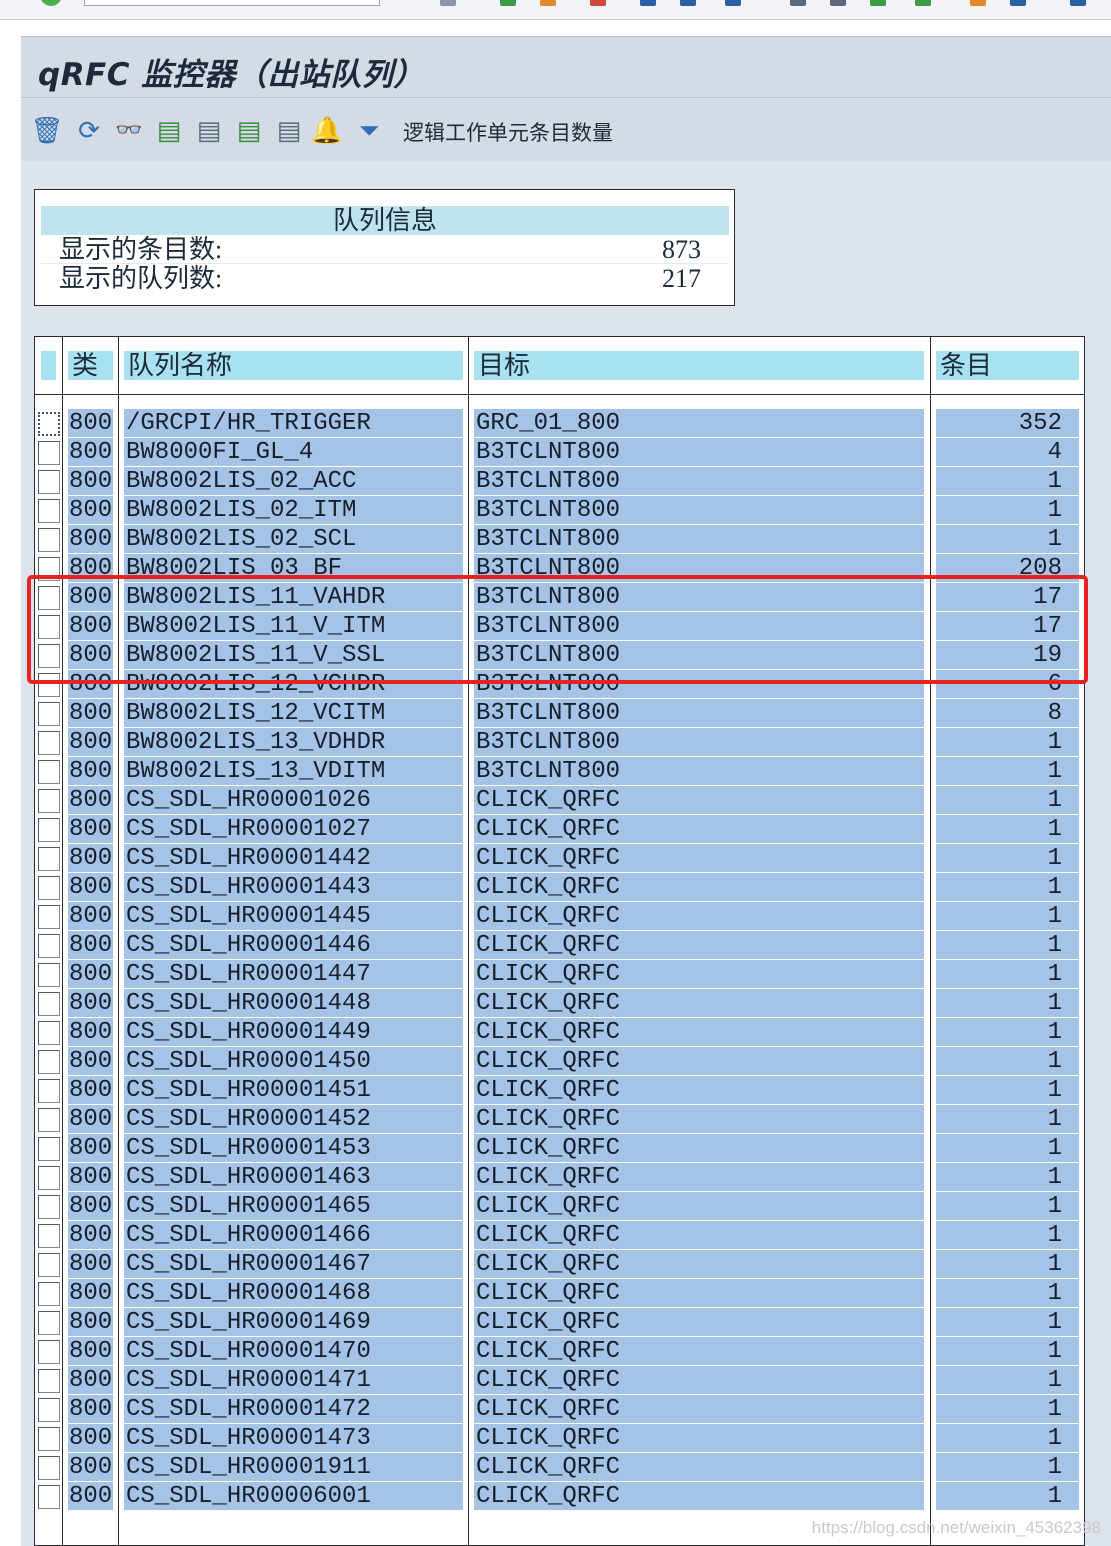 The image size is (1111, 1546). Describe the element at coordinates (293, 452) in the screenshot. I see `cell-queue-name: BW8000FI_GL_4` at that location.